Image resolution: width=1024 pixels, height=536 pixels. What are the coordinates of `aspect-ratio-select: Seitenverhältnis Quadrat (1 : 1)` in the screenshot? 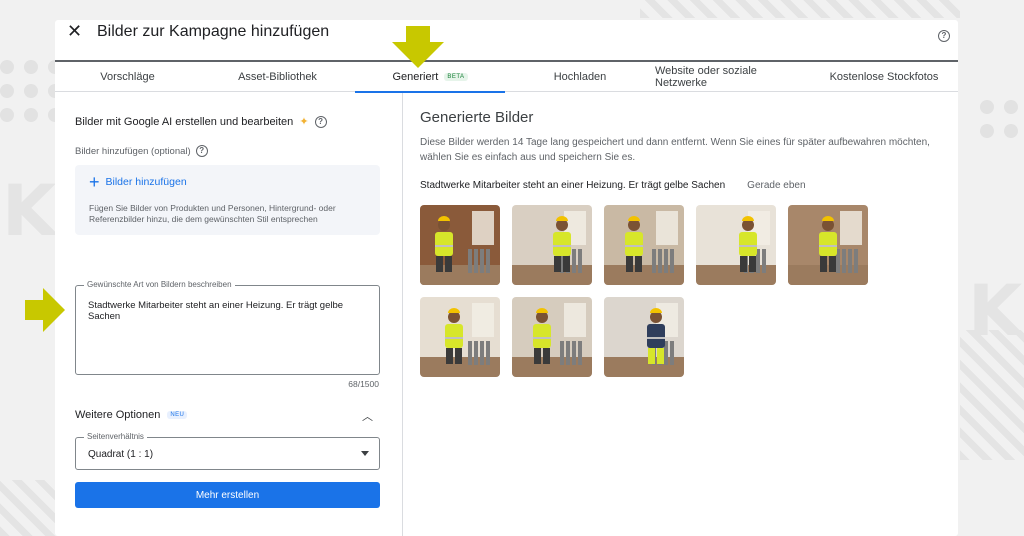 It's located at (227, 451).